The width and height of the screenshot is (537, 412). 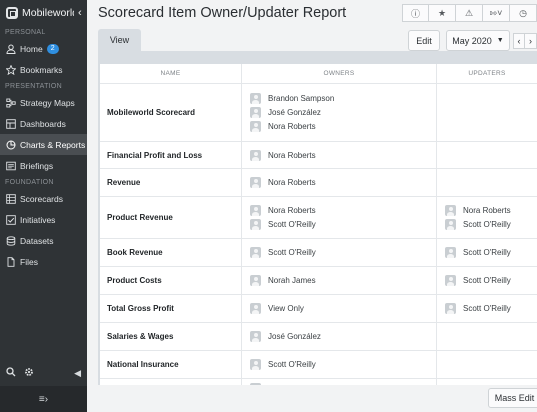 What do you see at coordinates (80, 13) in the screenshot?
I see `collapse-sidebar-icon: ‹` at bounding box center [80, 13].